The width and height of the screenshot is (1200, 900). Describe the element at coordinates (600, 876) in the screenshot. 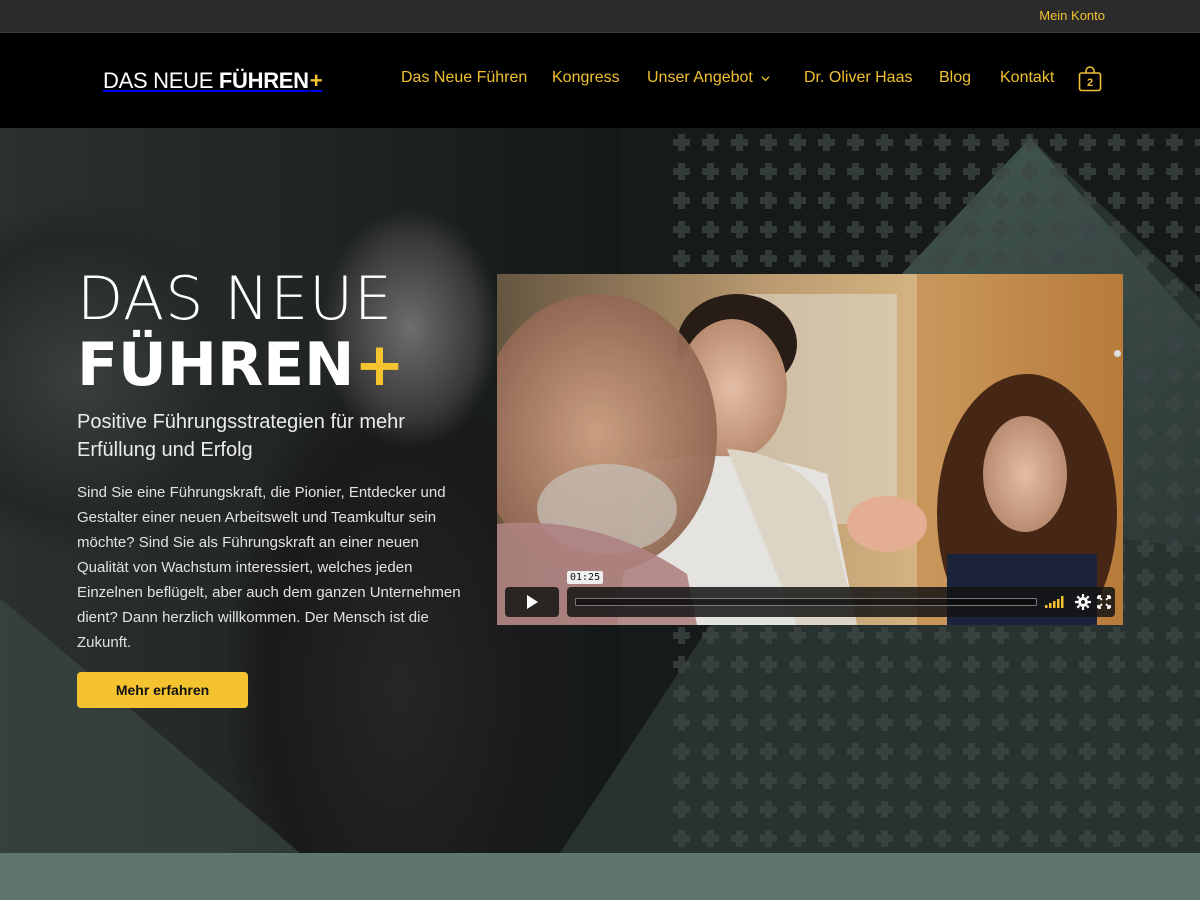

I see `next-section-strip` at that location.